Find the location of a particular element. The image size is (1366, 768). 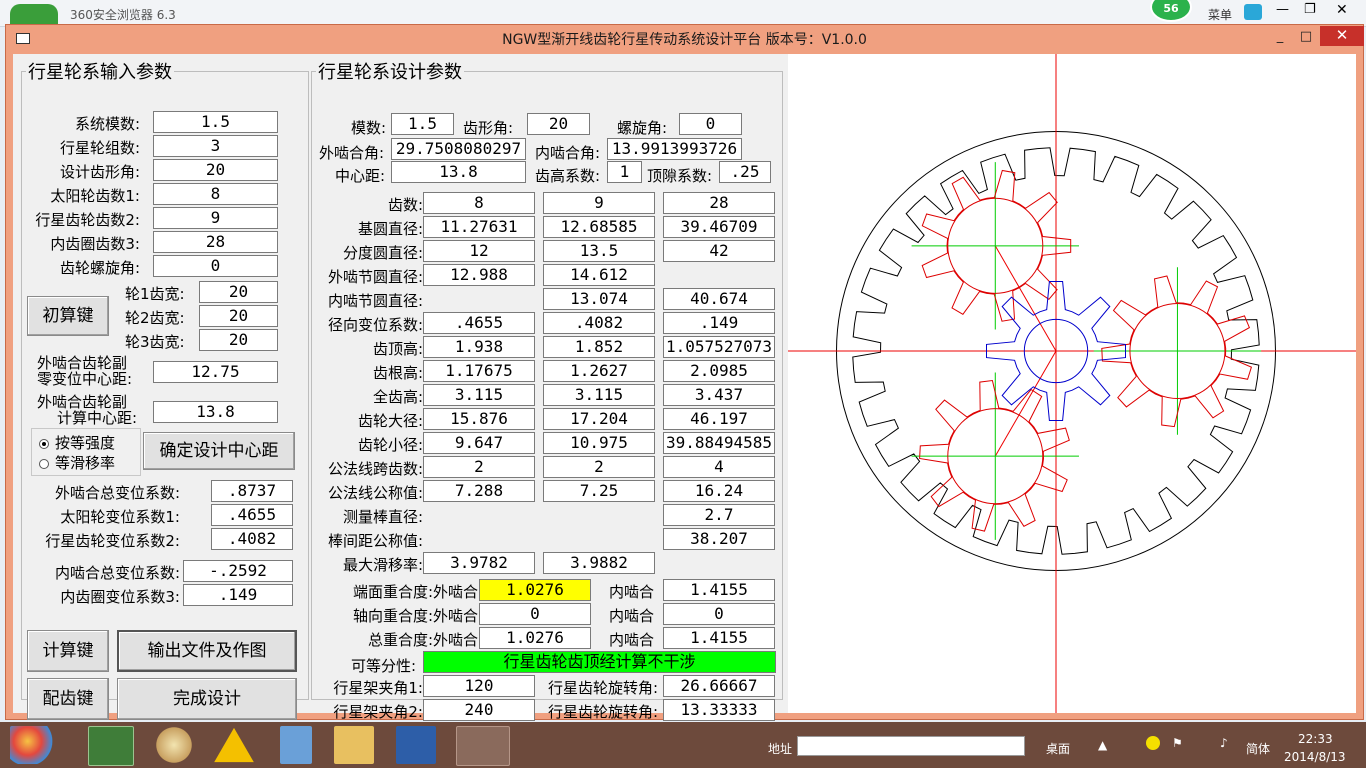

int-mesh-angle-value: 13.9913993726 is located at coordinates (674, 149).